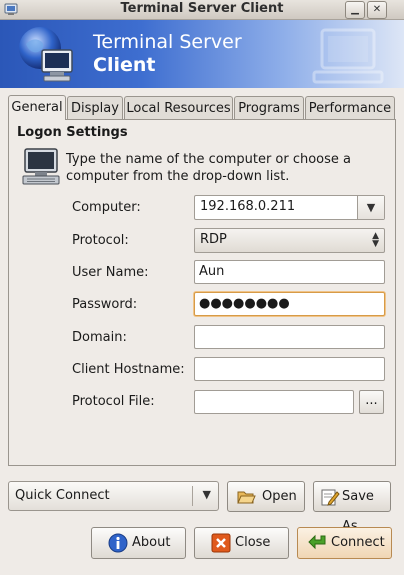 The width and height of the screenshot is (404, 575). What do you see at coordinates (178, 107) in the screenshot?
I see `tab-local-resources: Local Resources` at bounding box center [178, 107].